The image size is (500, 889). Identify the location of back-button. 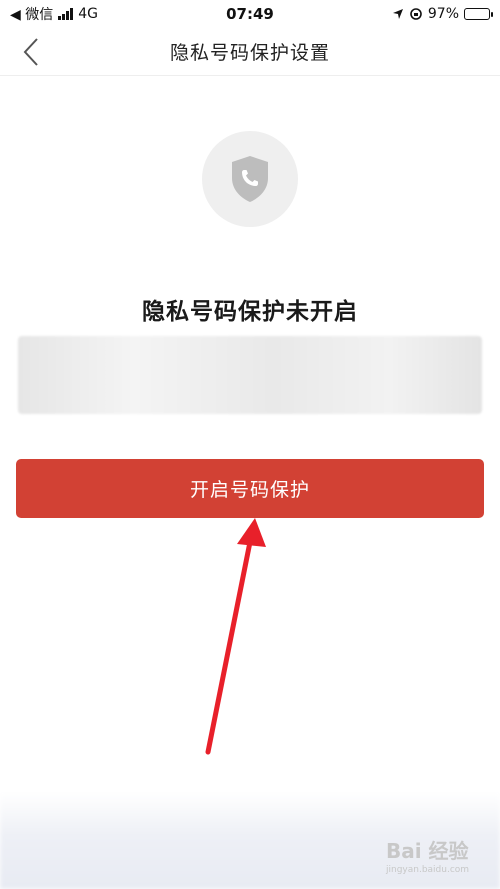
(31, 52).